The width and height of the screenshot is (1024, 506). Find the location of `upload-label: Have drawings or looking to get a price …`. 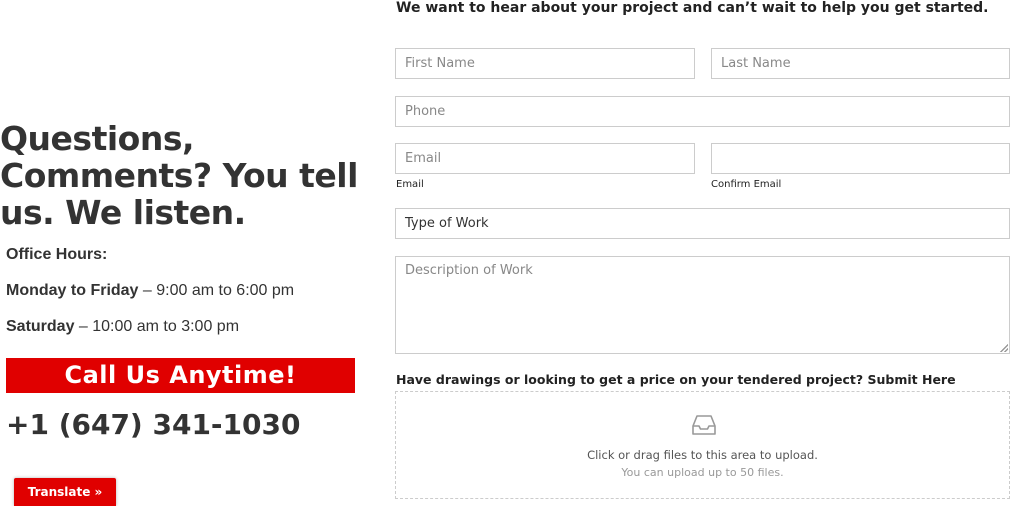

upload-label: Have drawings or looking to get a price … is located at coordinates (676, 379).